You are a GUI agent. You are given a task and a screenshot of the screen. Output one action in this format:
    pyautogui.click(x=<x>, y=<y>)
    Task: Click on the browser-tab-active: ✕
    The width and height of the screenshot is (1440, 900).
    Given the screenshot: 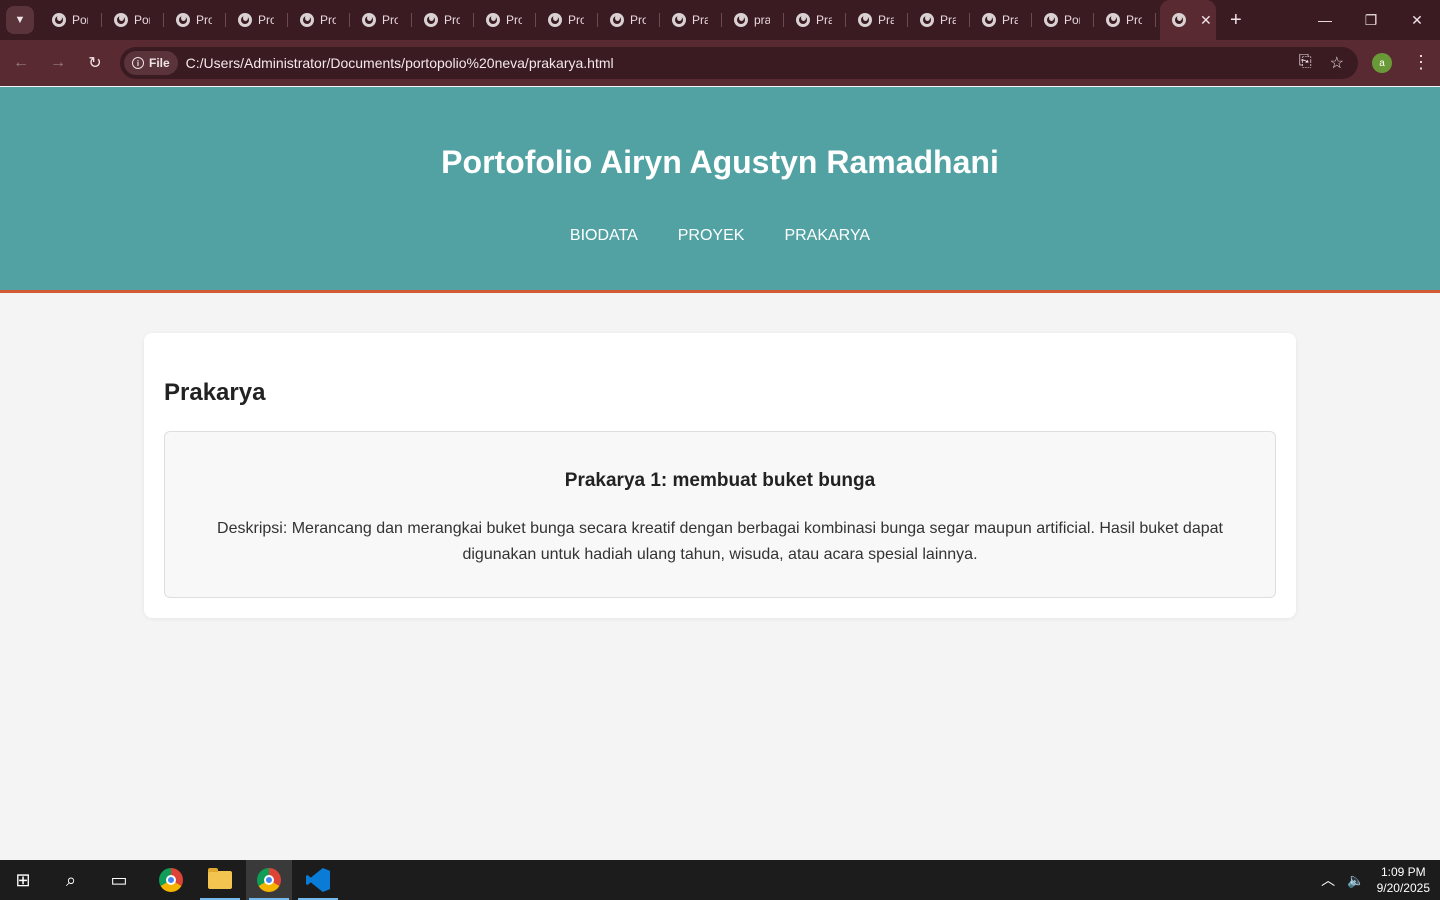 What is the action you would take?
    pyautogui.click(x=1188, y=20)
    